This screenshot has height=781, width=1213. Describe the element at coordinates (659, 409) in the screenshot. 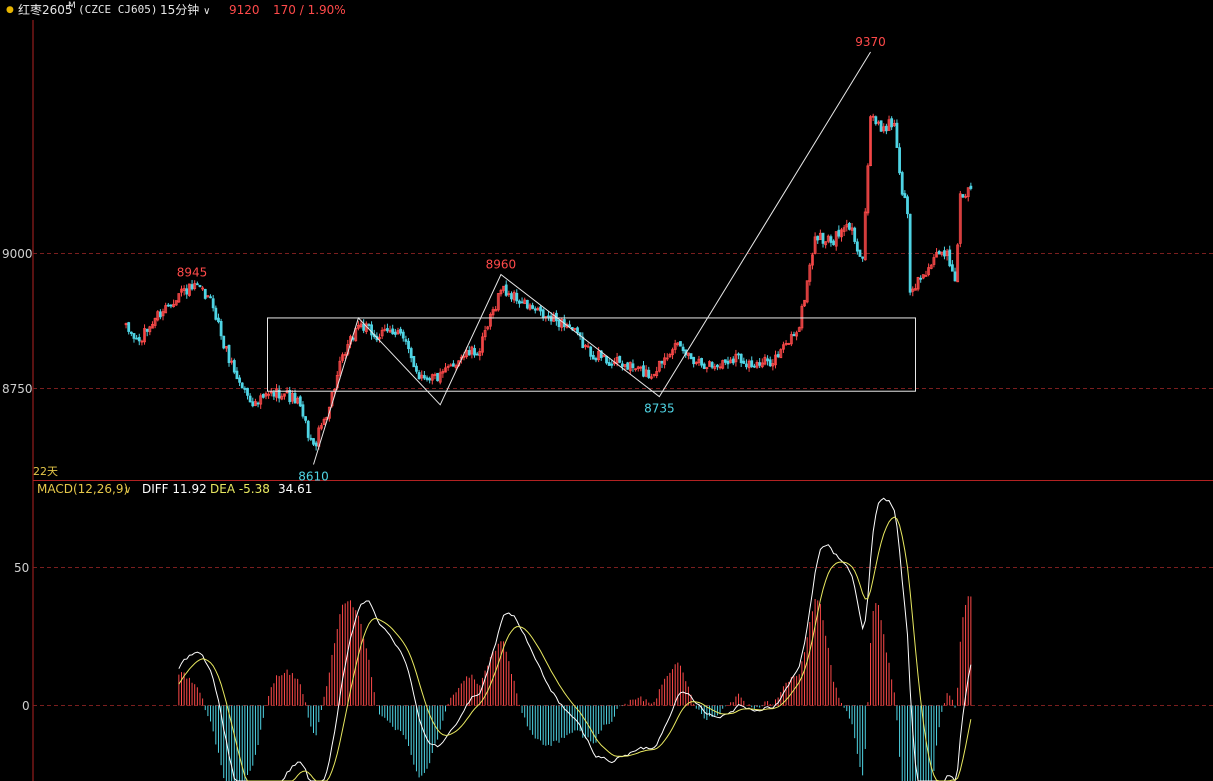

I see `price-annotation: 8735` at that location.